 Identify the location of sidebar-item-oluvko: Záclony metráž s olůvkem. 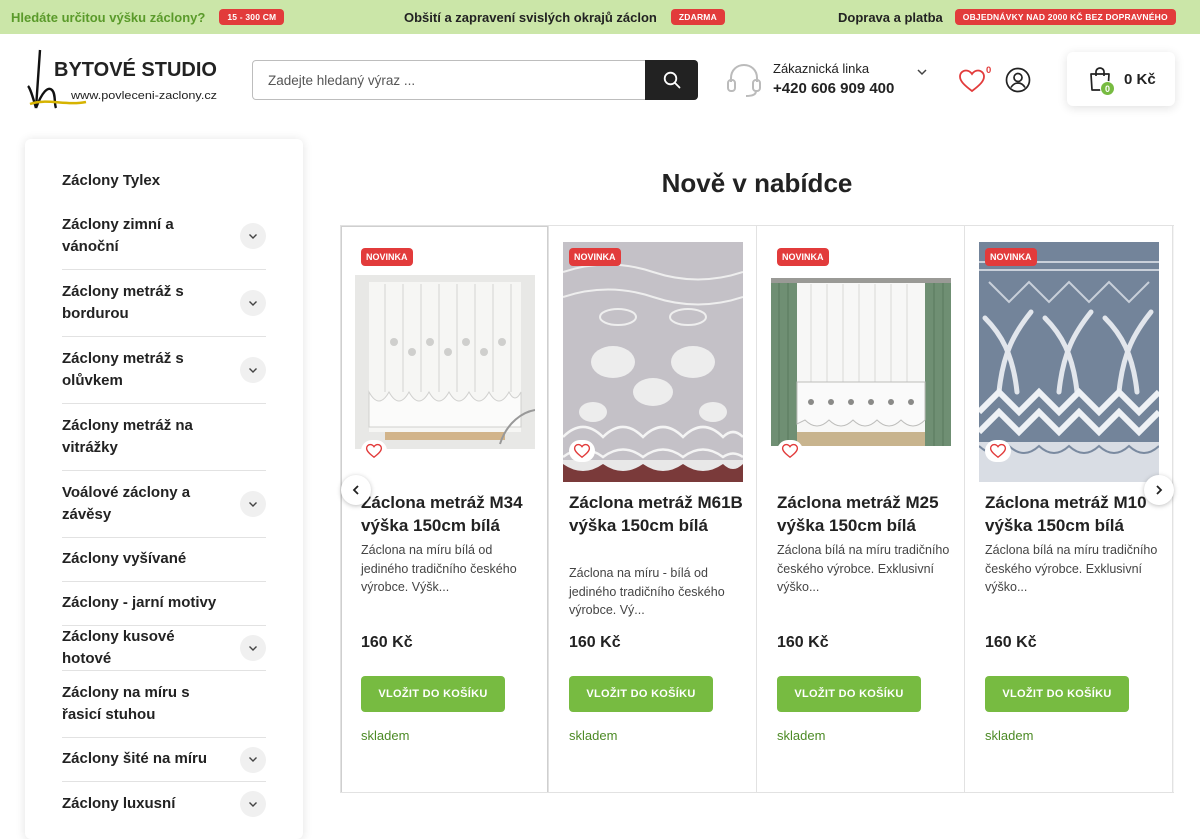
(164, 370).